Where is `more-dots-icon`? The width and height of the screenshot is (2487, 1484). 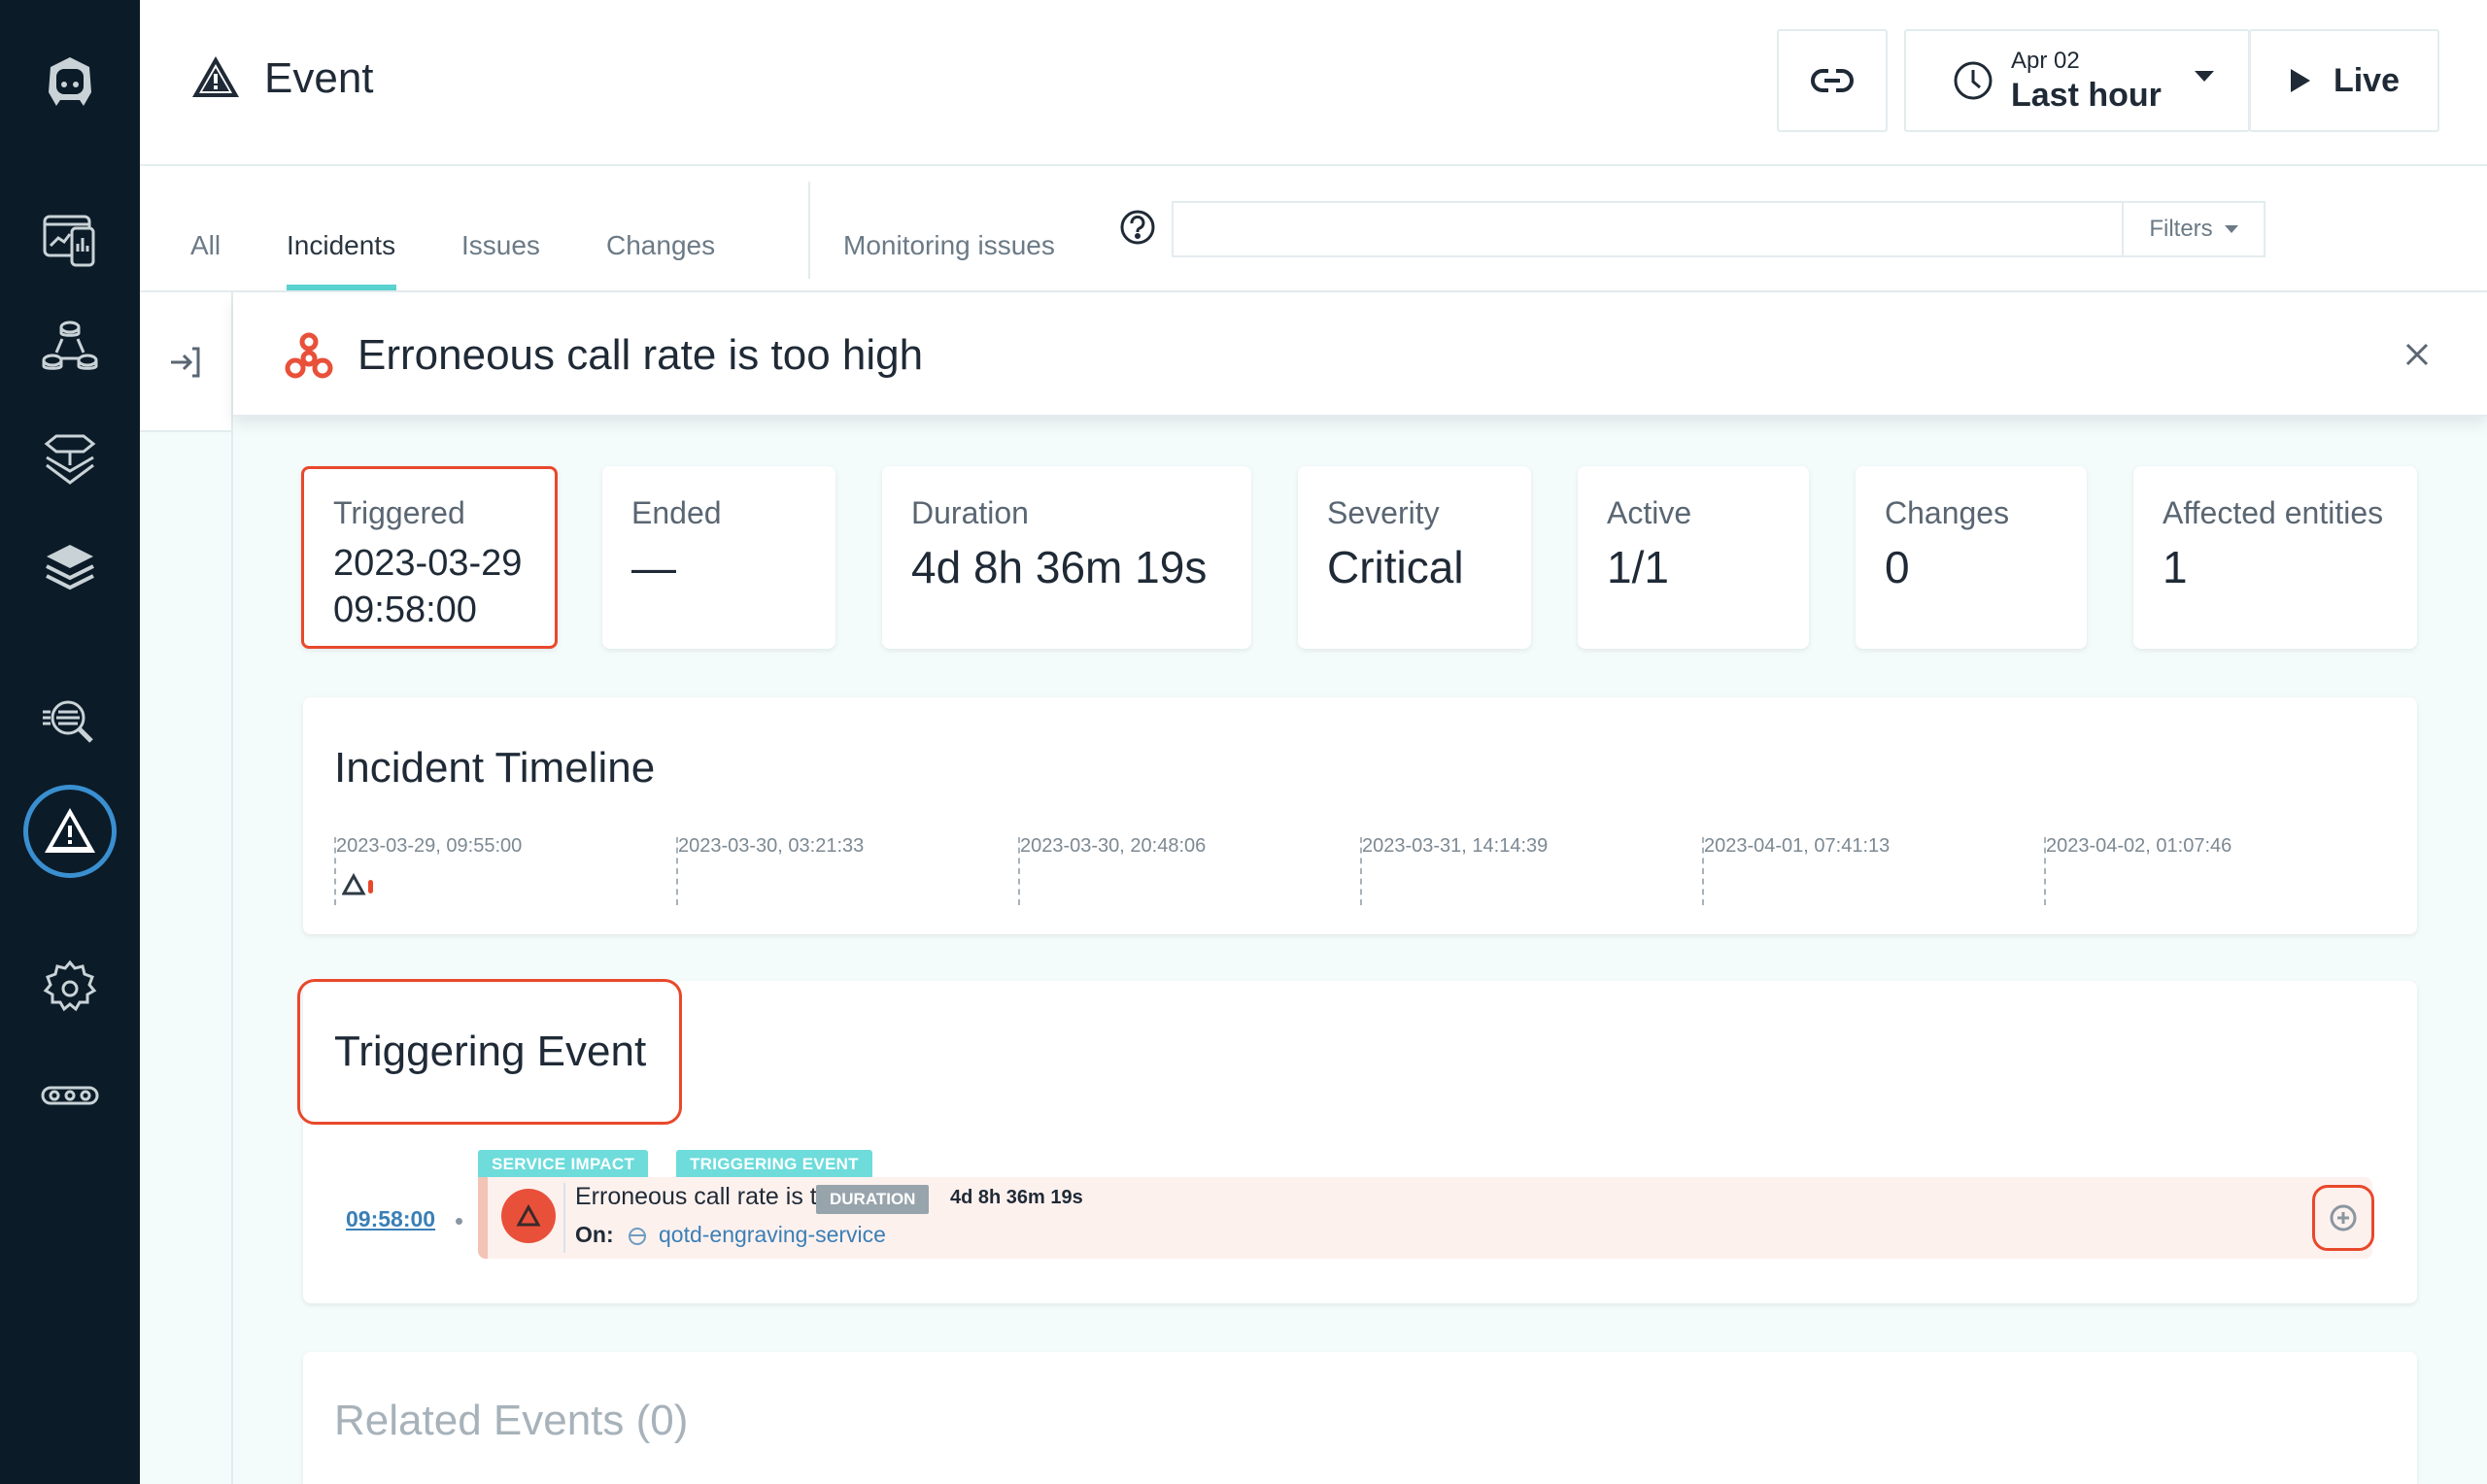 more-dots-icon is located at coordinates (70, 1095).